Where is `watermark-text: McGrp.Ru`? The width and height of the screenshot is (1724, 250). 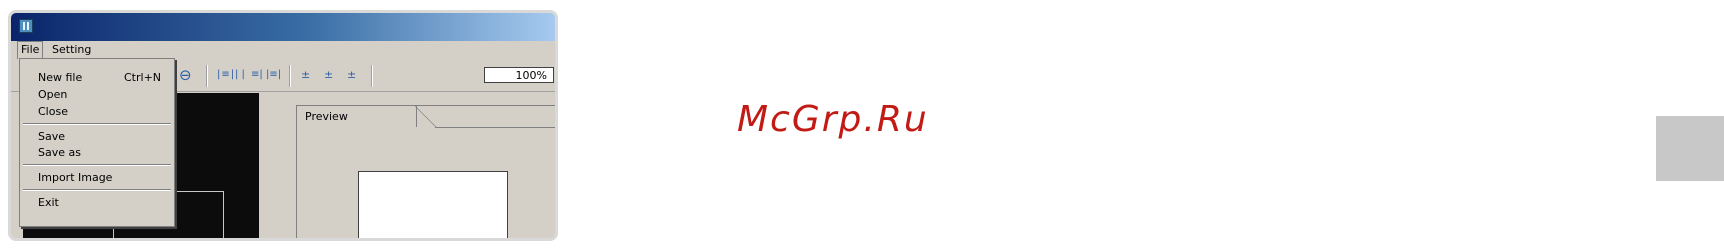
watermark-text: McGrp.Ru is located at coordinates (833, 119).